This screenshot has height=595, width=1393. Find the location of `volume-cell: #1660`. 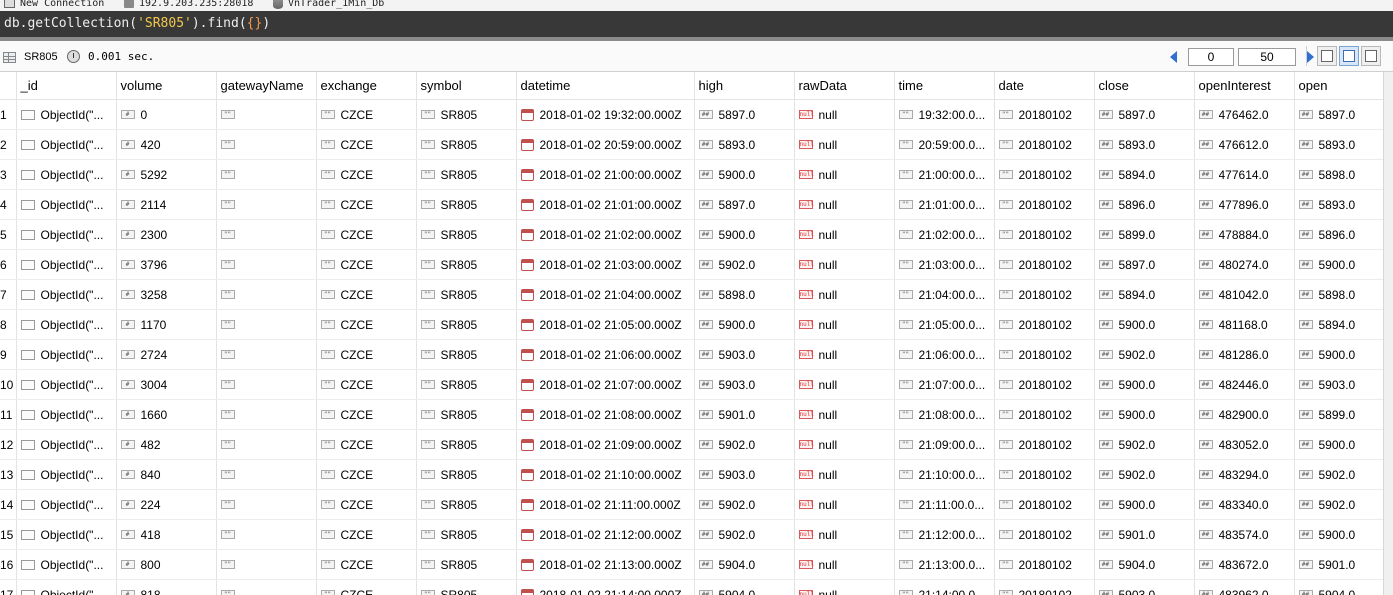

volume-cell: #1660 is located at coordinates (166, 414).